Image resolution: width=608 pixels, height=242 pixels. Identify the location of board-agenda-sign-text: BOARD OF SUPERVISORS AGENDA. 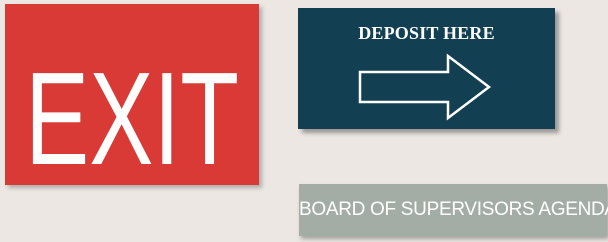
(453, 209).